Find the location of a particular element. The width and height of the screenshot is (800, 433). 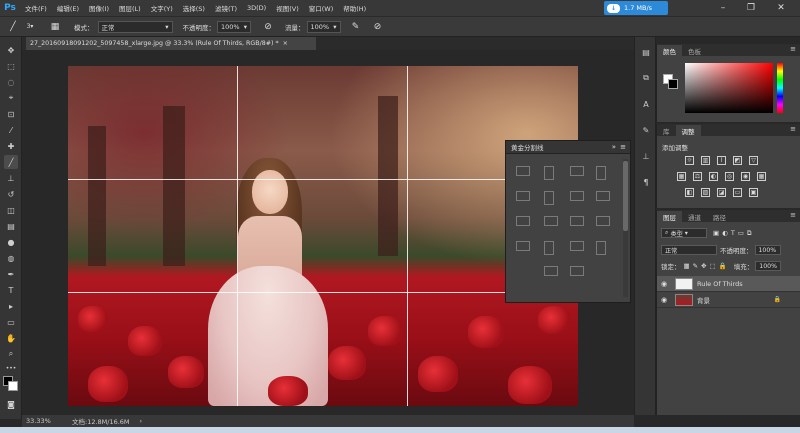

blur-tool-icon: ● is located at coordinates (11, 242).